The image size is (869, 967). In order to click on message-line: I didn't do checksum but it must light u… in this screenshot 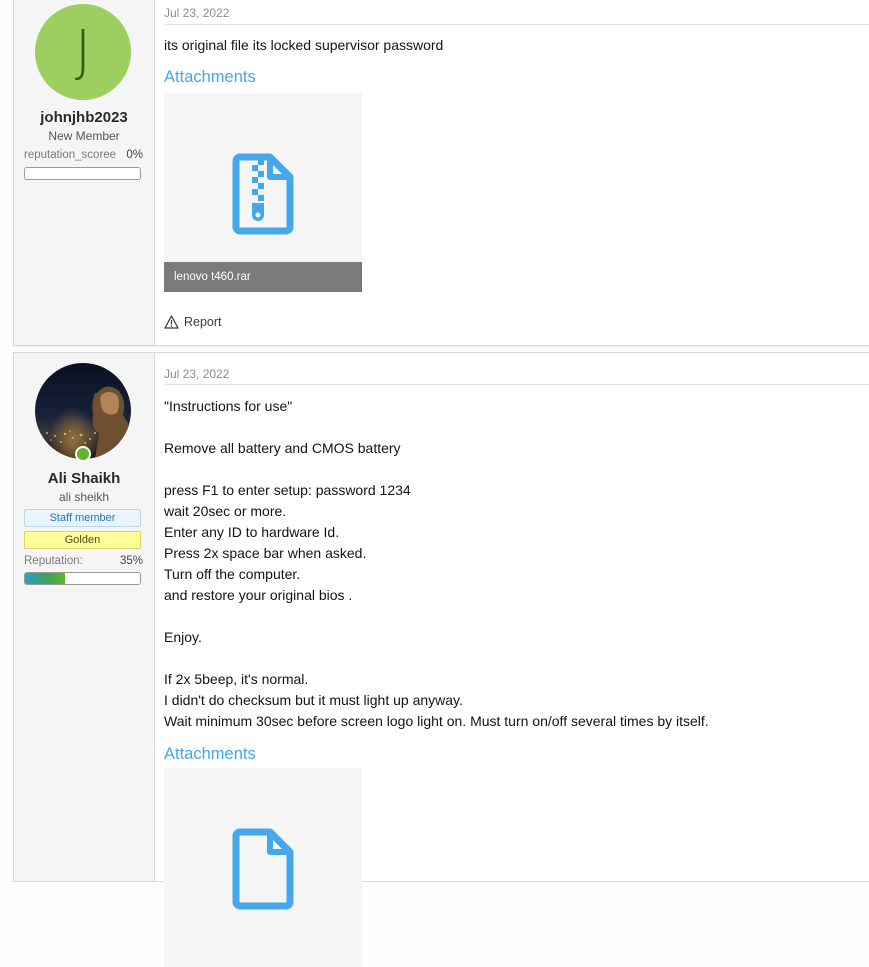, I will do `click(313, 700)`.